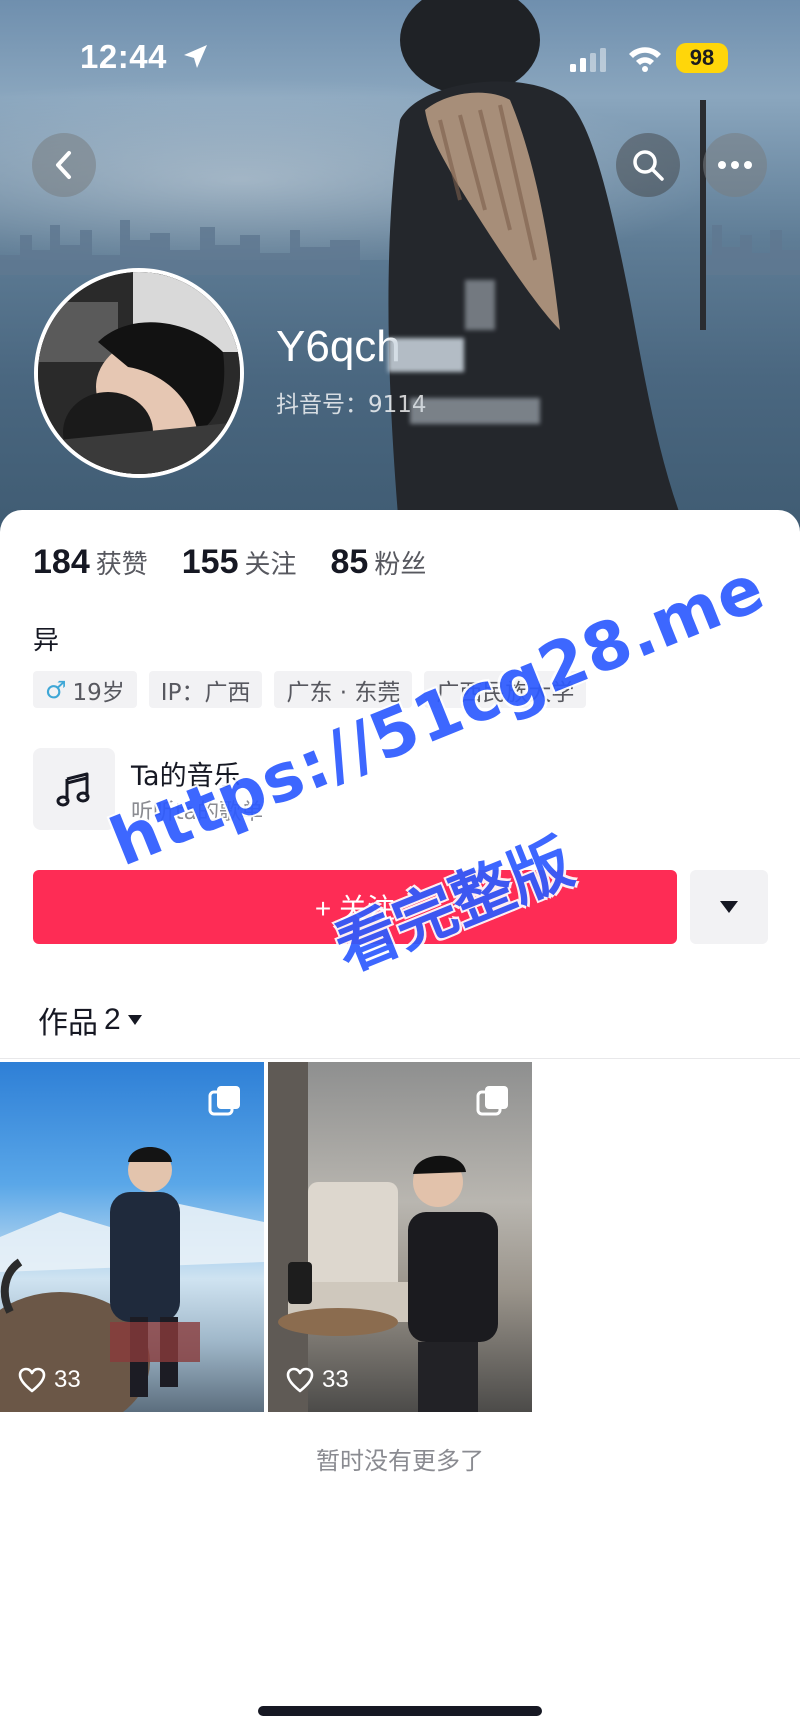 The image size is (800, 1733). I want to click on stat-followers-label: 粉丝, so click(400, 565).